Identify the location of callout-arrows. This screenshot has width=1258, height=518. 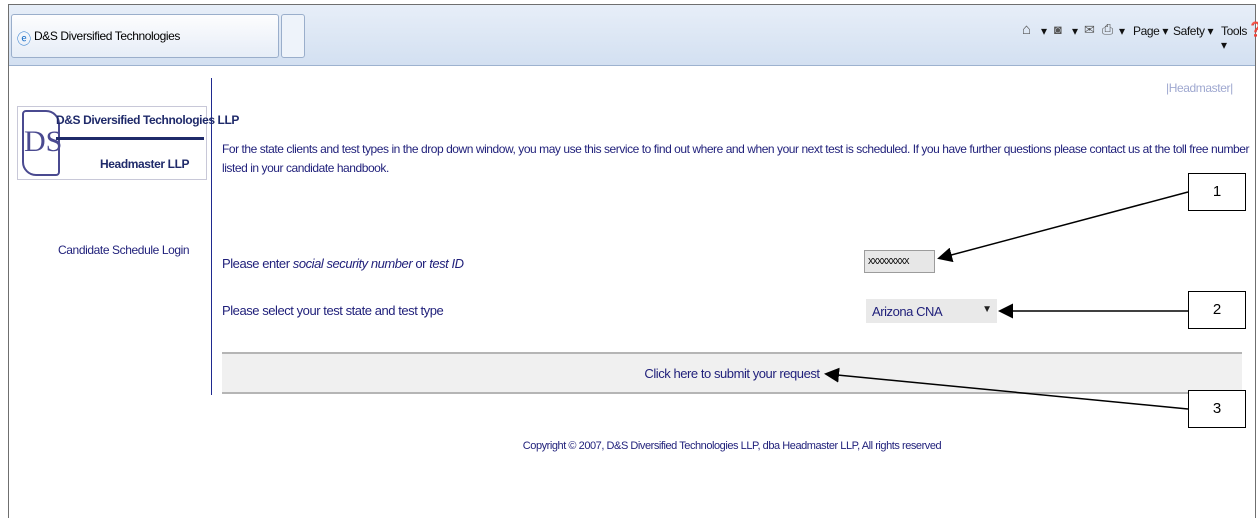
(1006, 300).